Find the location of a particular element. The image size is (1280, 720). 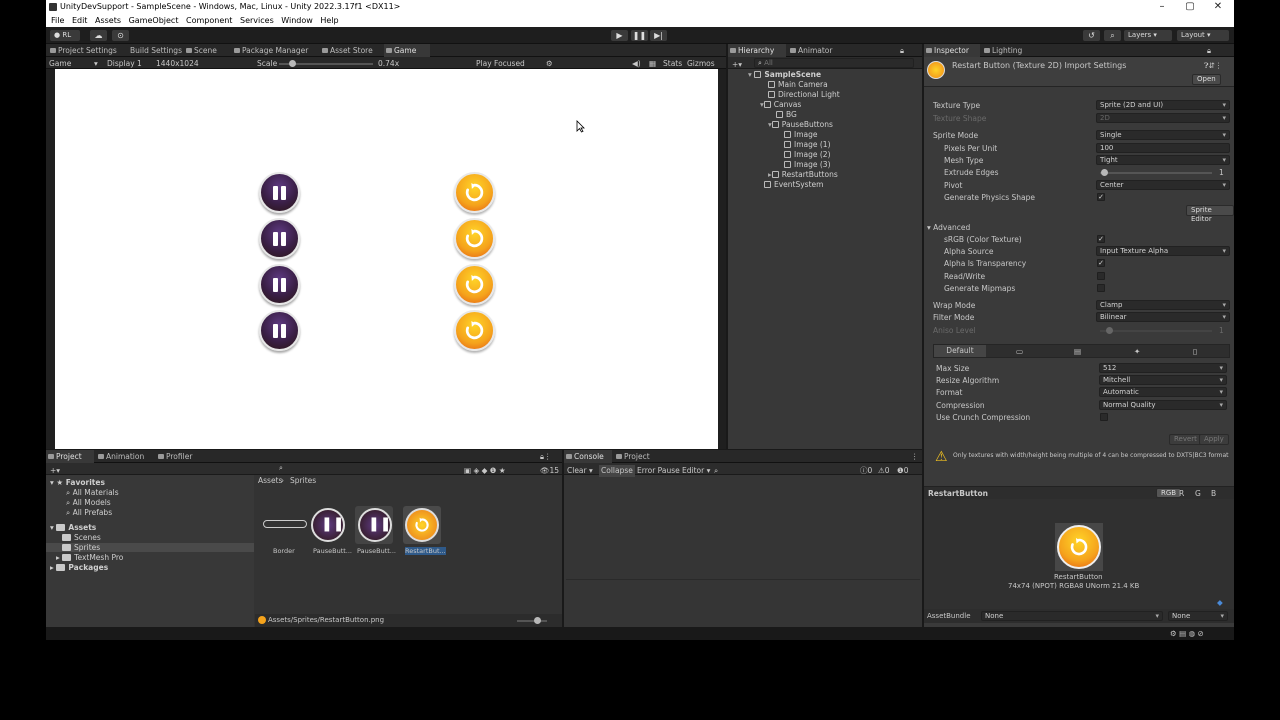

generate-physics-shape-checkbox: ✓ is located at coordinates (1101, 197).